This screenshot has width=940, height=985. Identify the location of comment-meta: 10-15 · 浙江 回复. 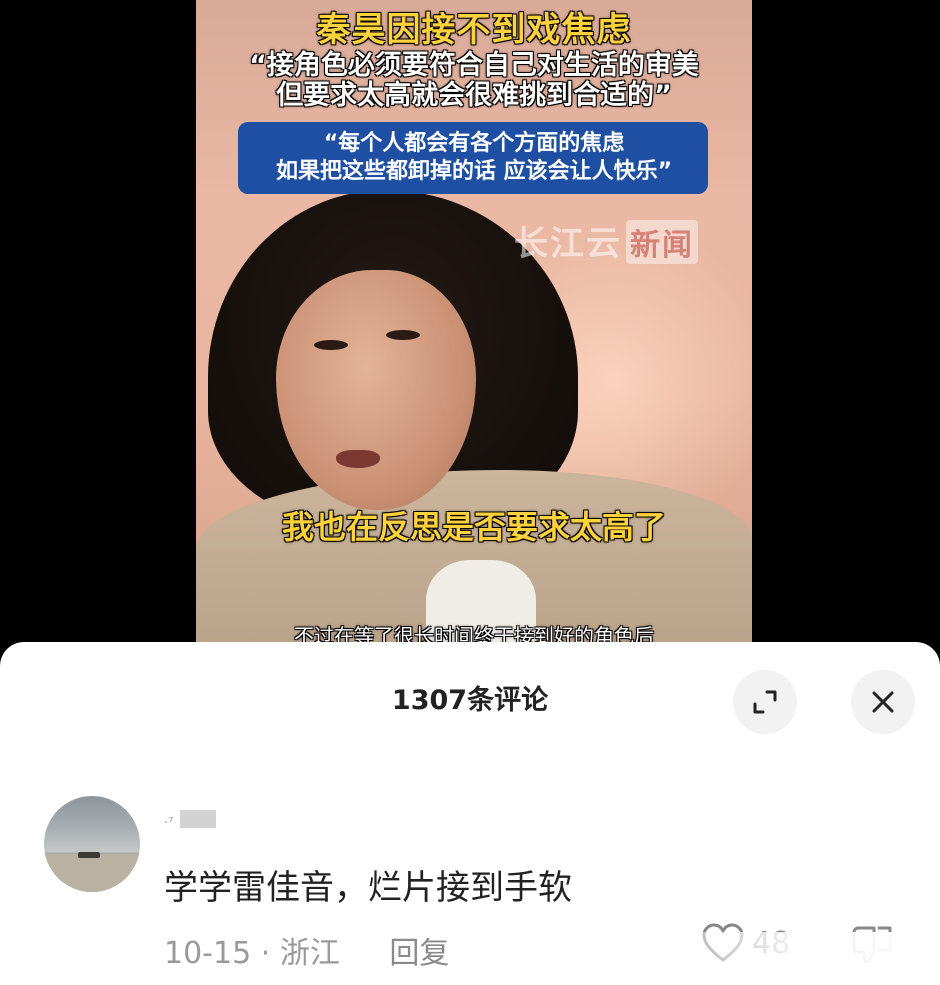
(306, 950).